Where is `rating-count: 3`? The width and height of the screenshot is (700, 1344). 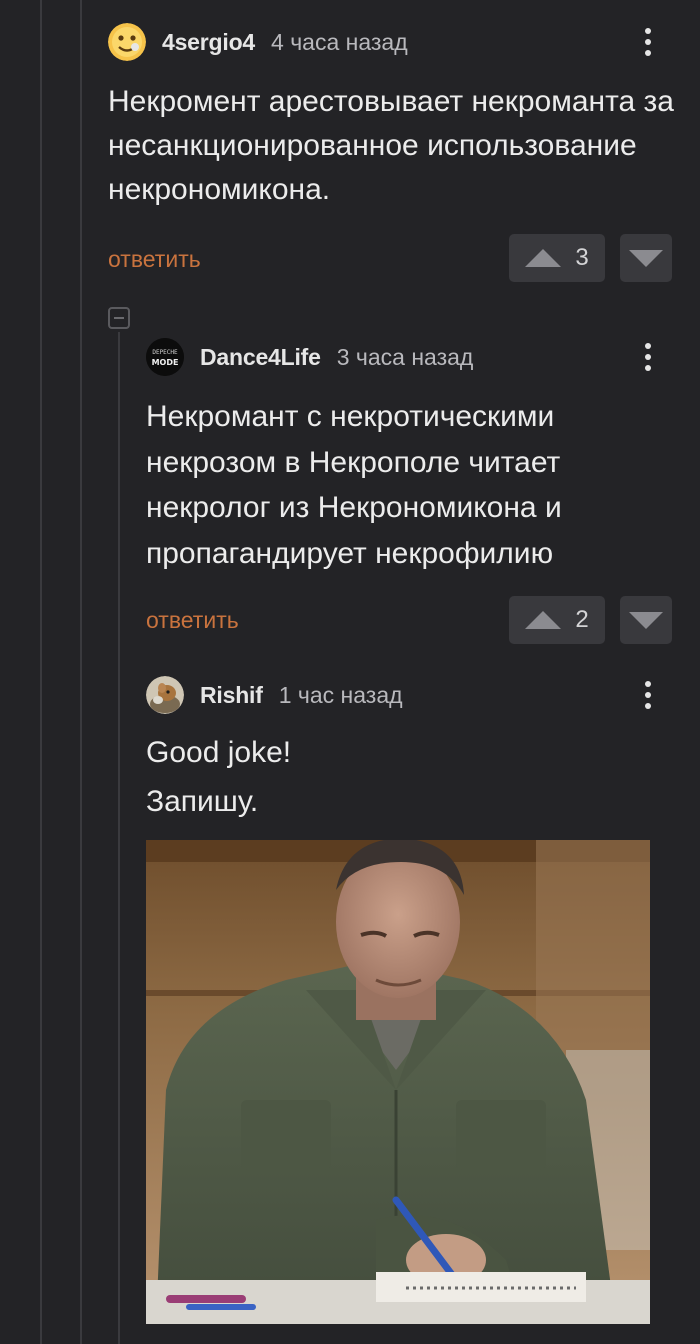 rating-count: 3 is located at coordinates (582, 257).